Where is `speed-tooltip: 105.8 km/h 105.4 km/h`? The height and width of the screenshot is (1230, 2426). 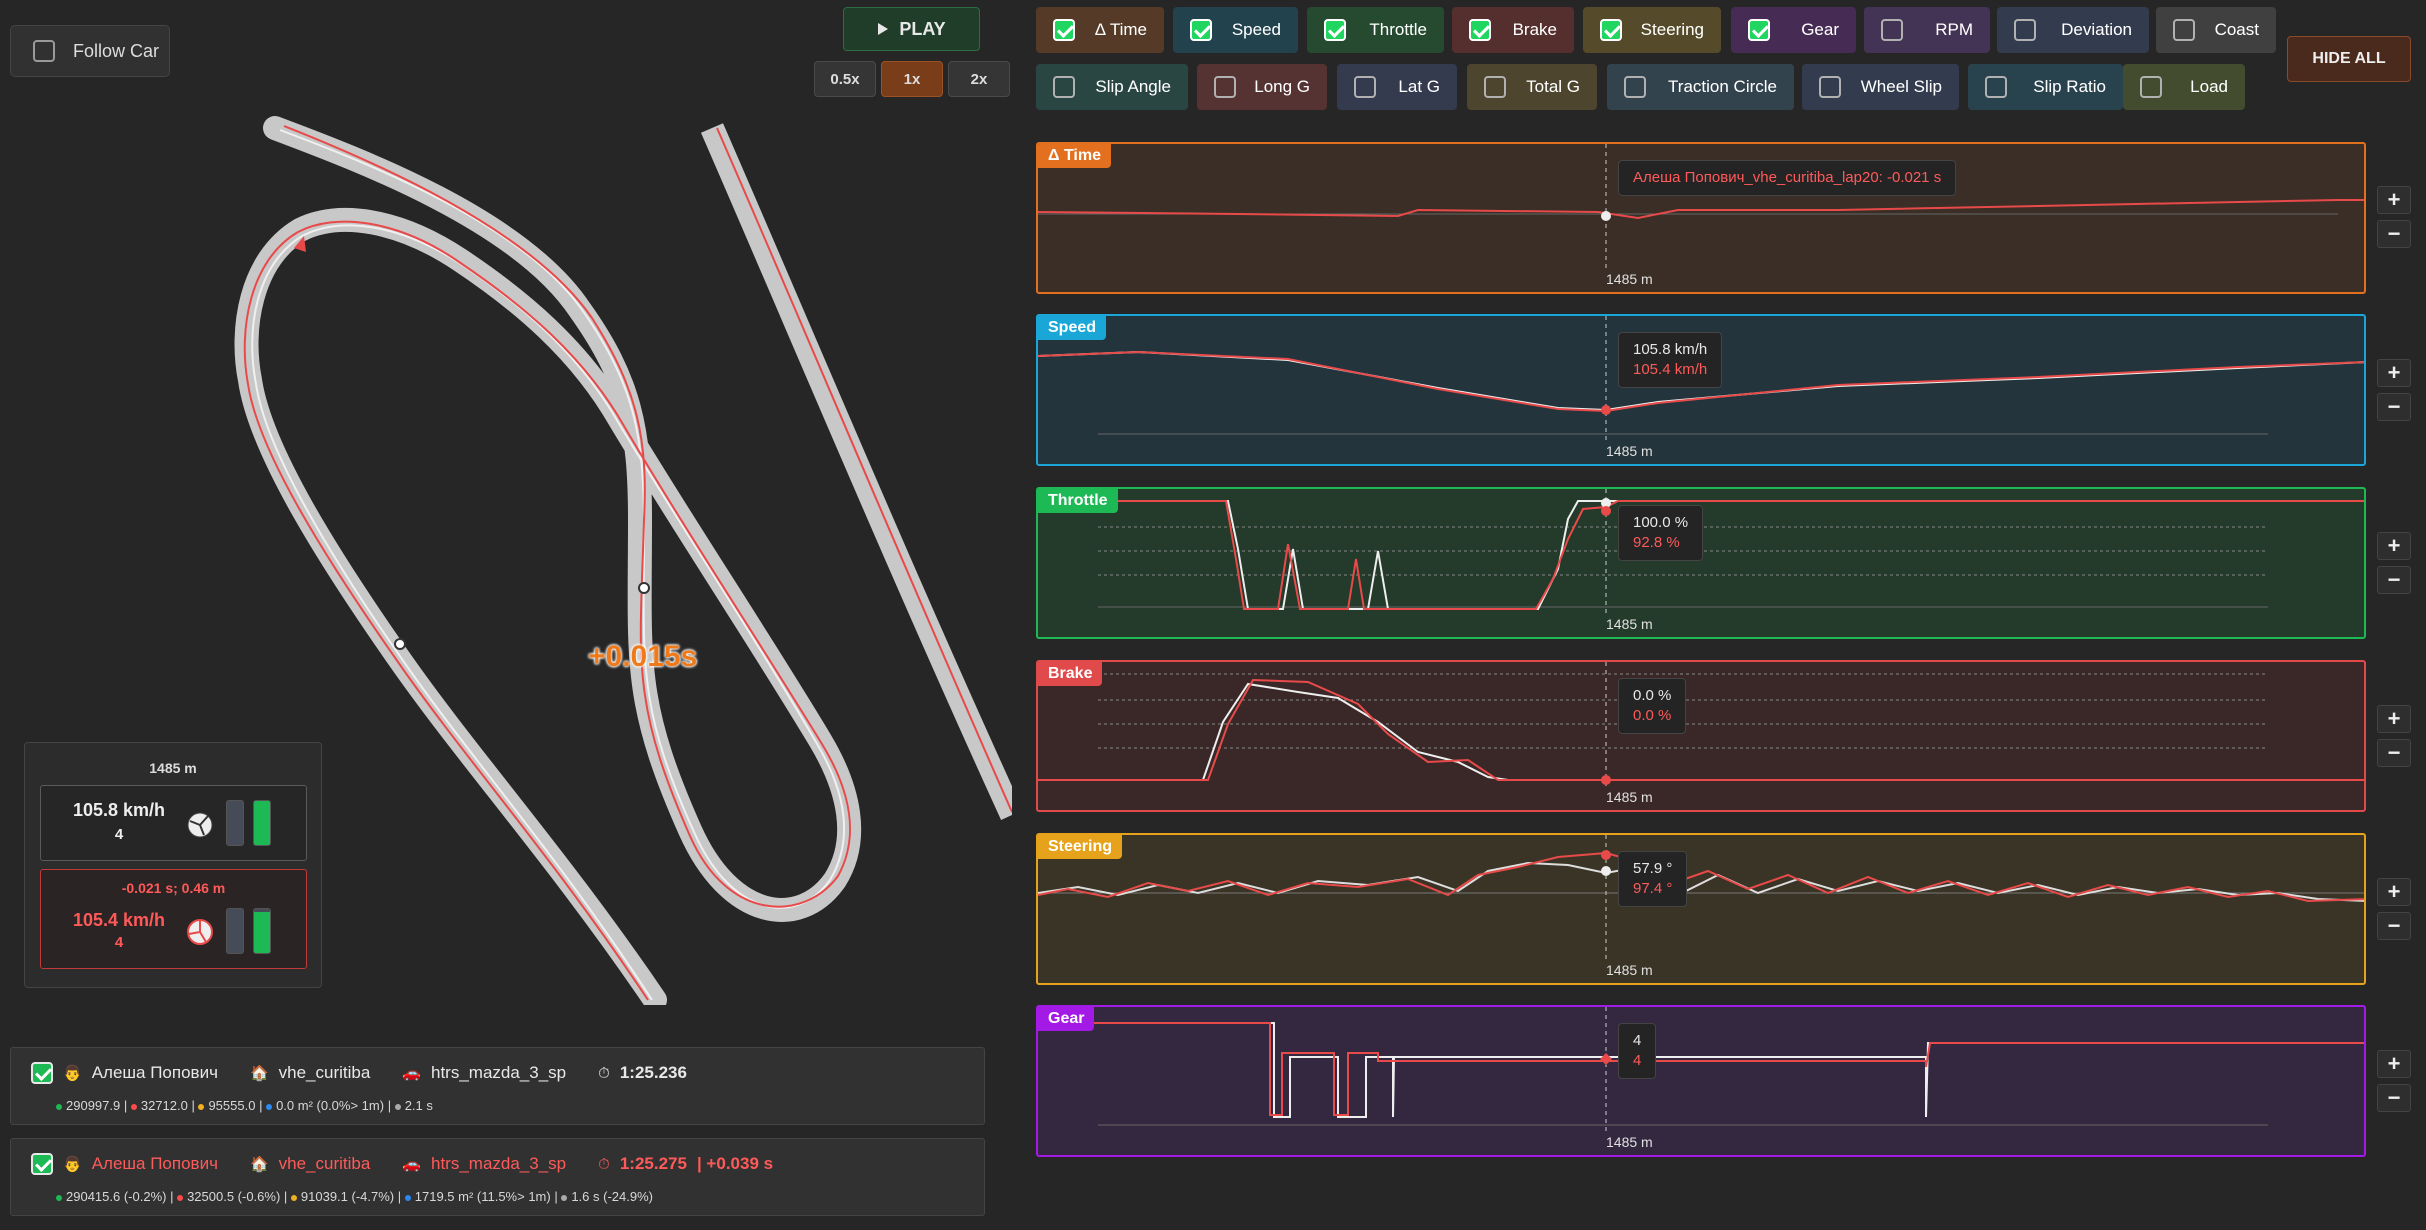
speed-tooltip: 105.8 km/h 105.4 km/h is located at coordinates (1670, 360).